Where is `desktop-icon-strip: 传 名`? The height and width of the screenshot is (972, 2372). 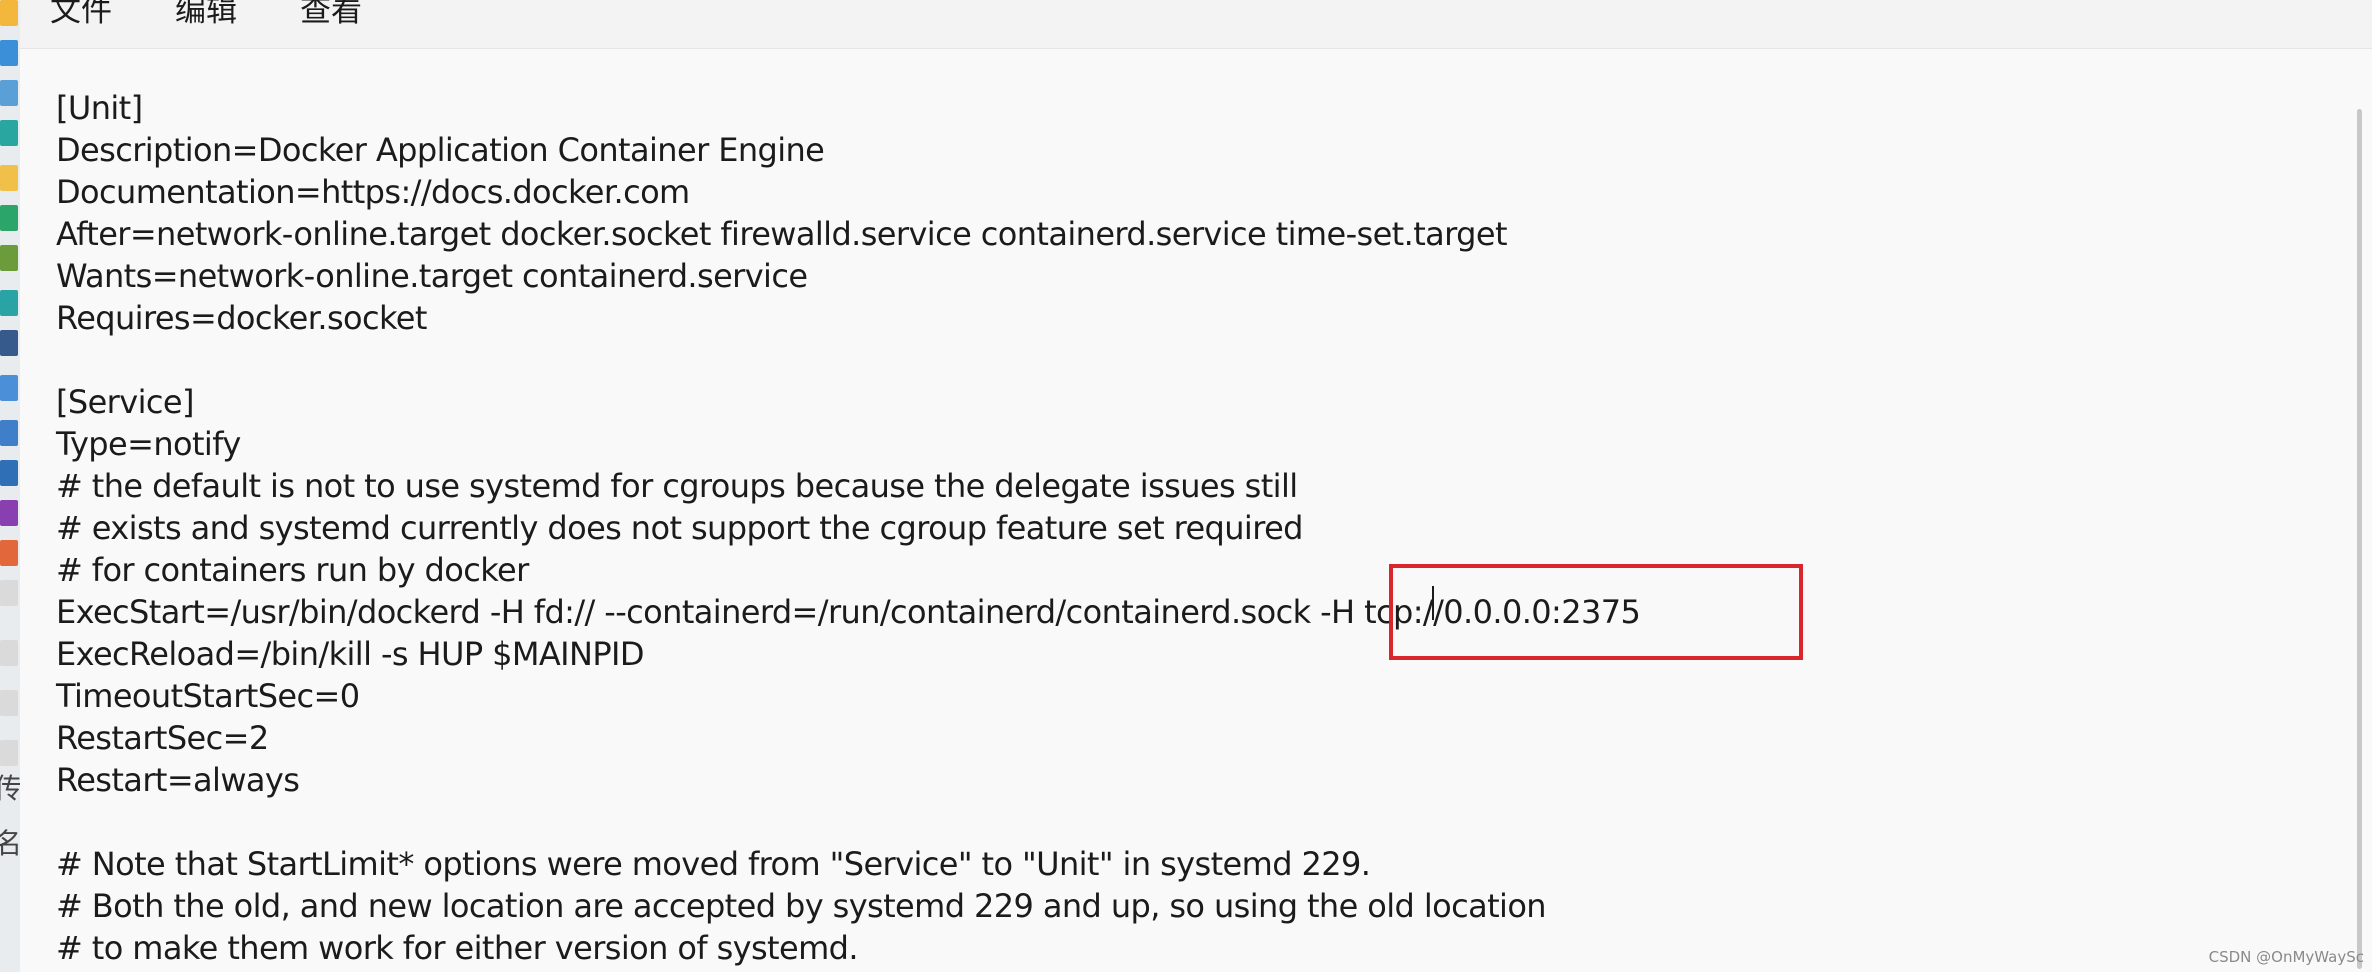 desktop-icon-strip: 传 名 is located at coordinates (10, 486).